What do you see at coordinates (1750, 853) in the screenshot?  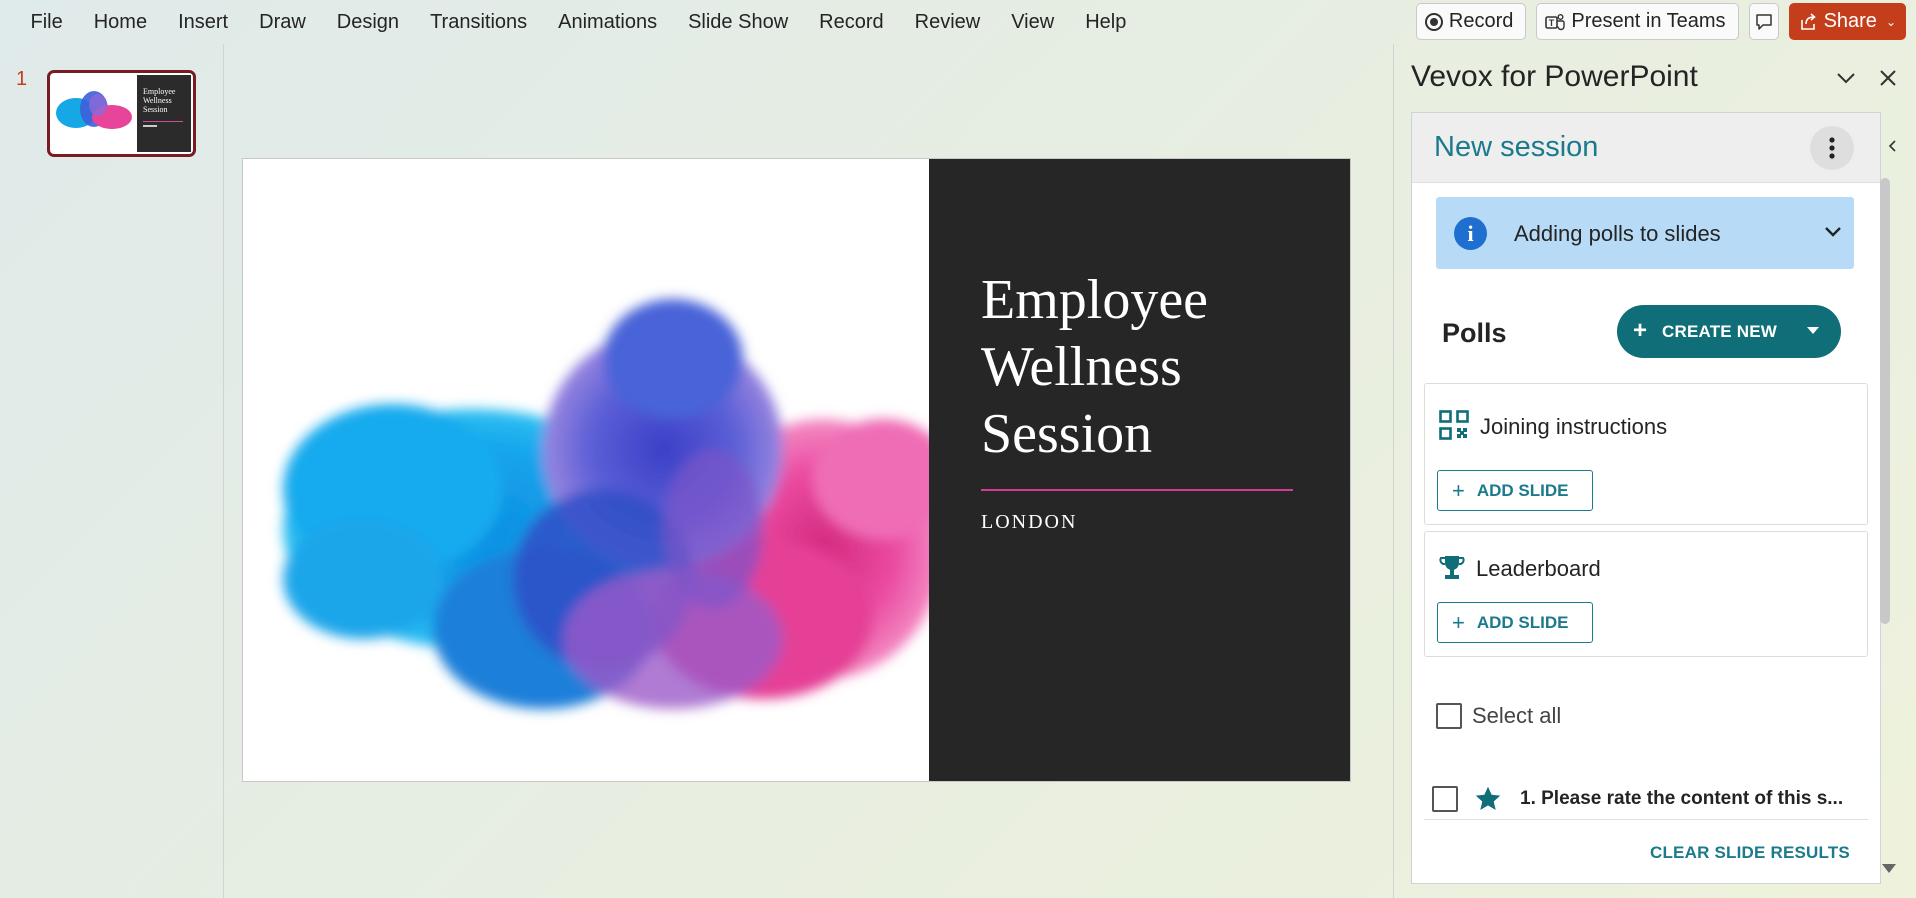 I see `clear-slide-results-button: CLEAR SLIDE RESULTS` at bounding box center [1750, 853].